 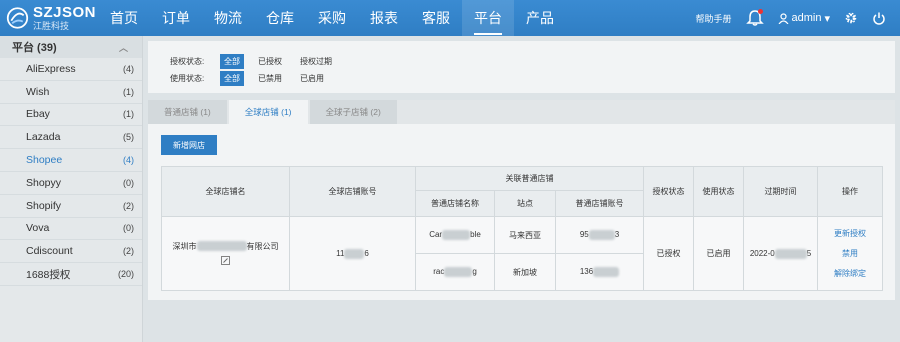 I want to click on auth-status-label: 授权状态:, so click(x=187, y=61).